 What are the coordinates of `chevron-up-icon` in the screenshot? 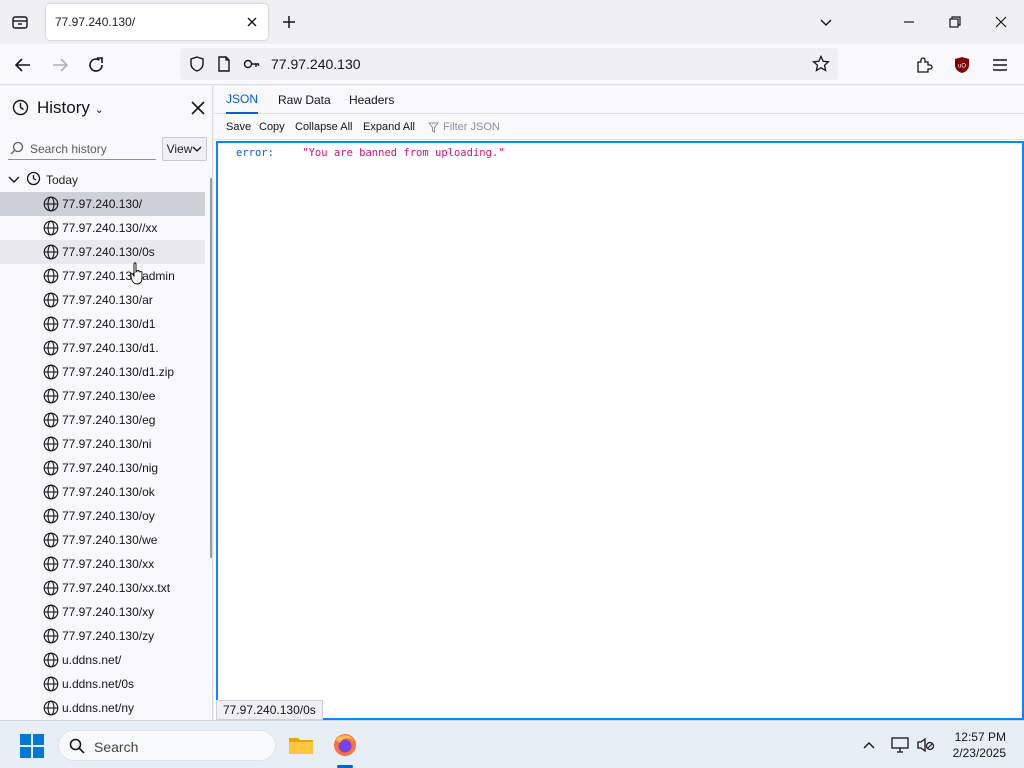 It's located at (869, 745).